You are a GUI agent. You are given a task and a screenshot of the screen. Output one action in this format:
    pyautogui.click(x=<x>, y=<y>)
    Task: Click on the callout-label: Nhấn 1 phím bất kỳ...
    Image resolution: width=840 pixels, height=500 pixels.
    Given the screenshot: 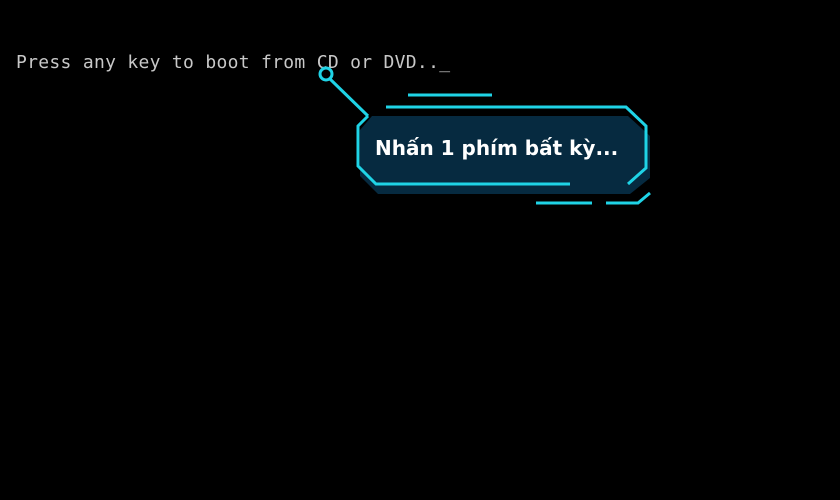 What is the action you would take?
    pyautogui.click(x=497, y=148)
    